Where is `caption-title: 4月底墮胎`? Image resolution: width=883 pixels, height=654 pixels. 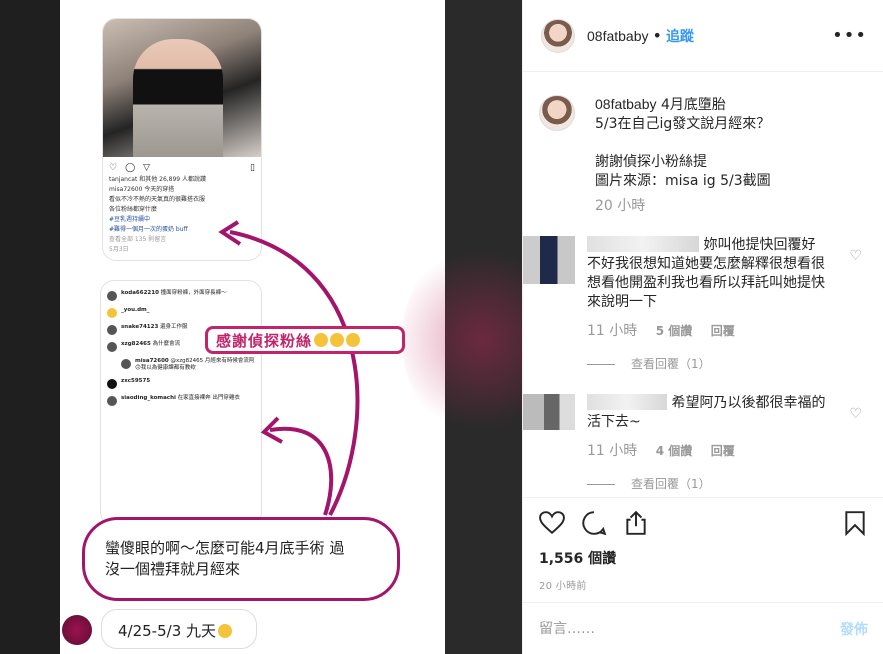
caption-title: 4月底墮胎 is located at coordinates (693, 105).